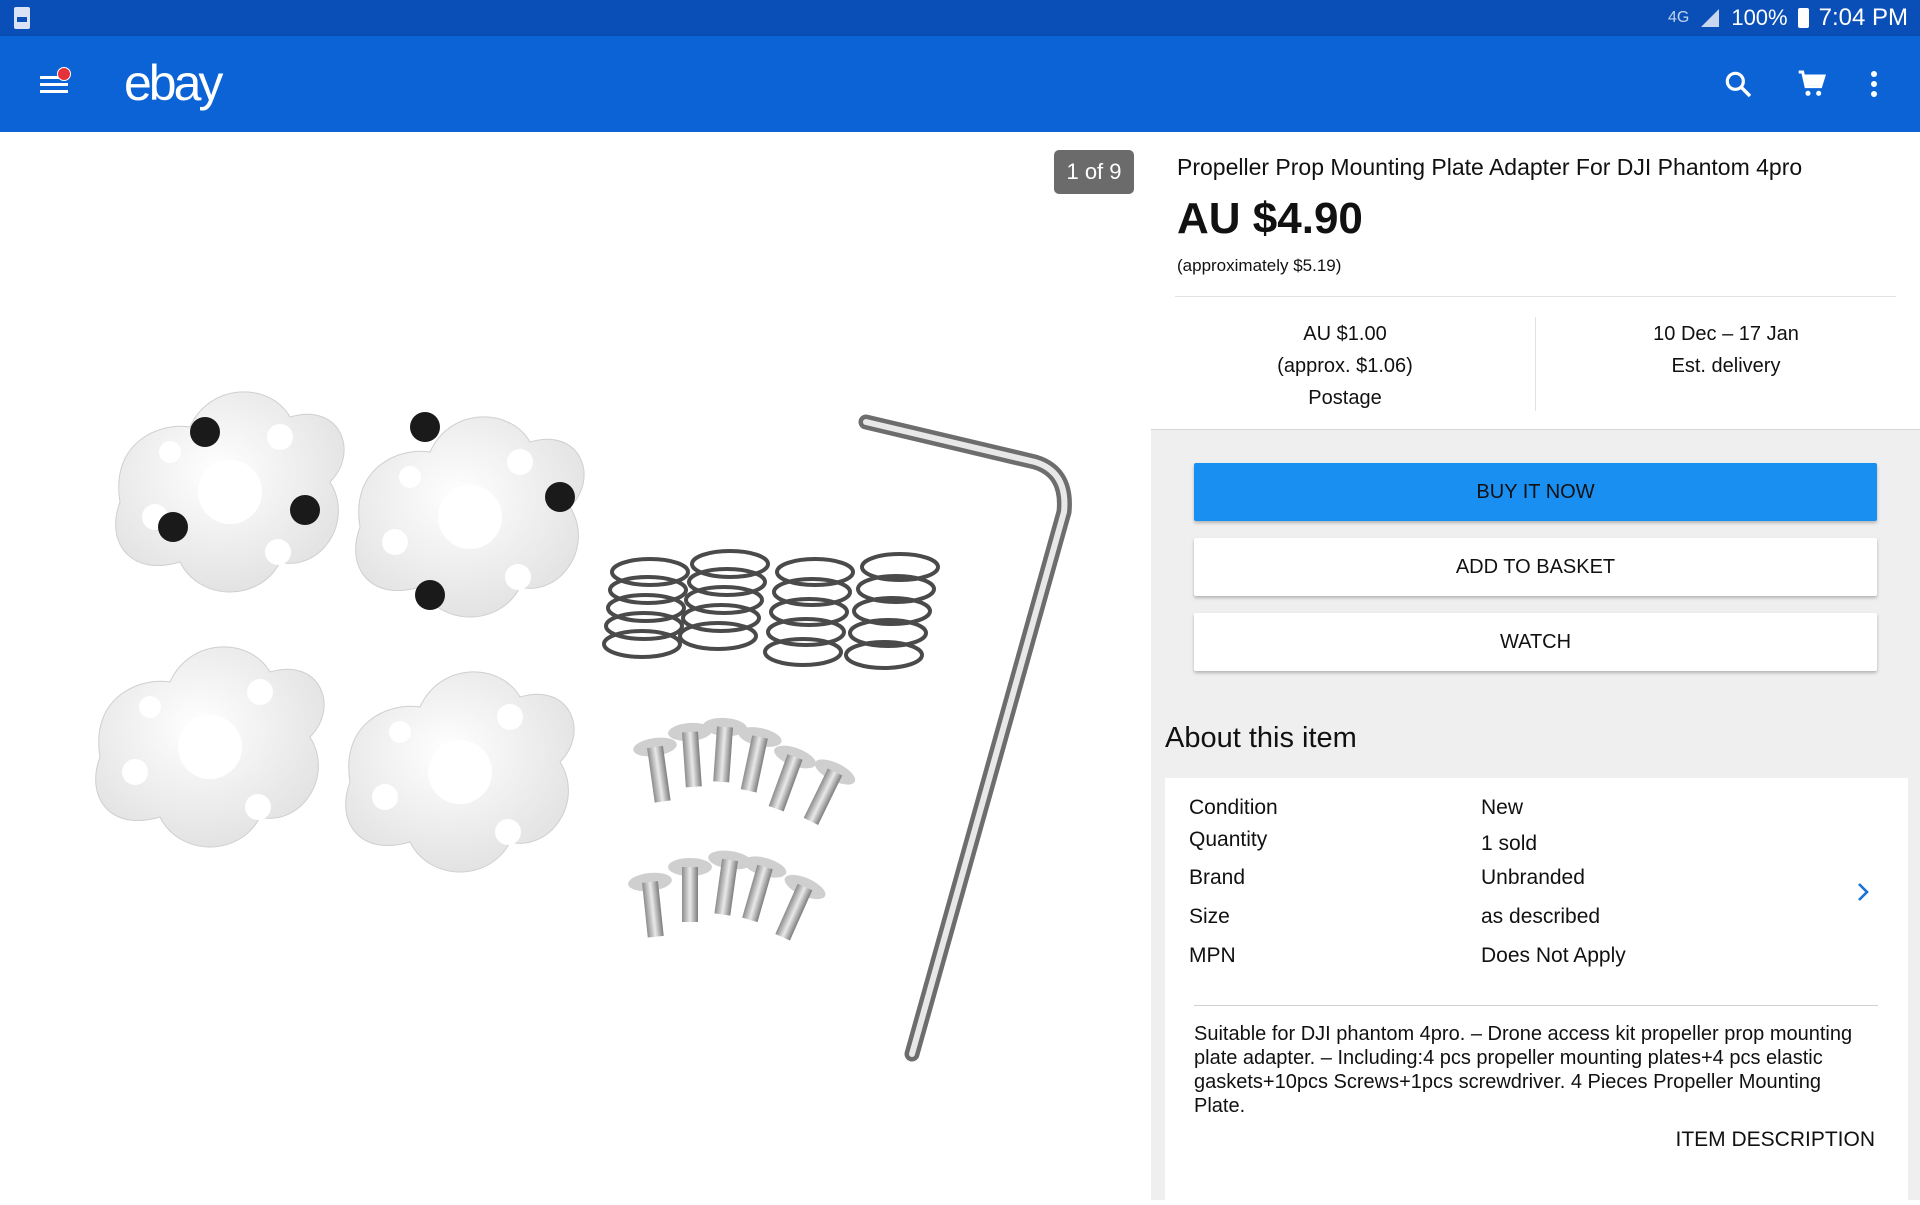 This screenshot has width=1920, height=1205. Describe the element at coordinates (960, 84) in the screenshot. I see `app-bar: ebay` at that location.